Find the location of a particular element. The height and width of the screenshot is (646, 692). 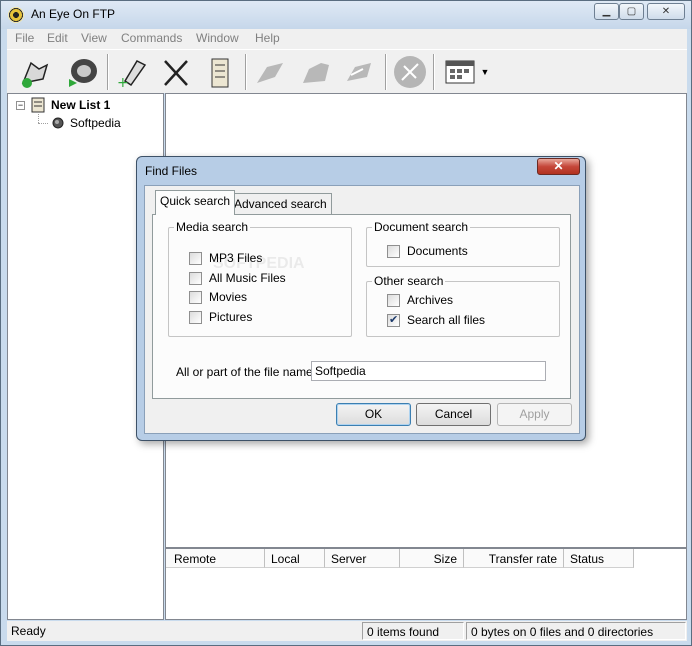

document-search-group: Document search Documents is located at coordinates (463, 243).